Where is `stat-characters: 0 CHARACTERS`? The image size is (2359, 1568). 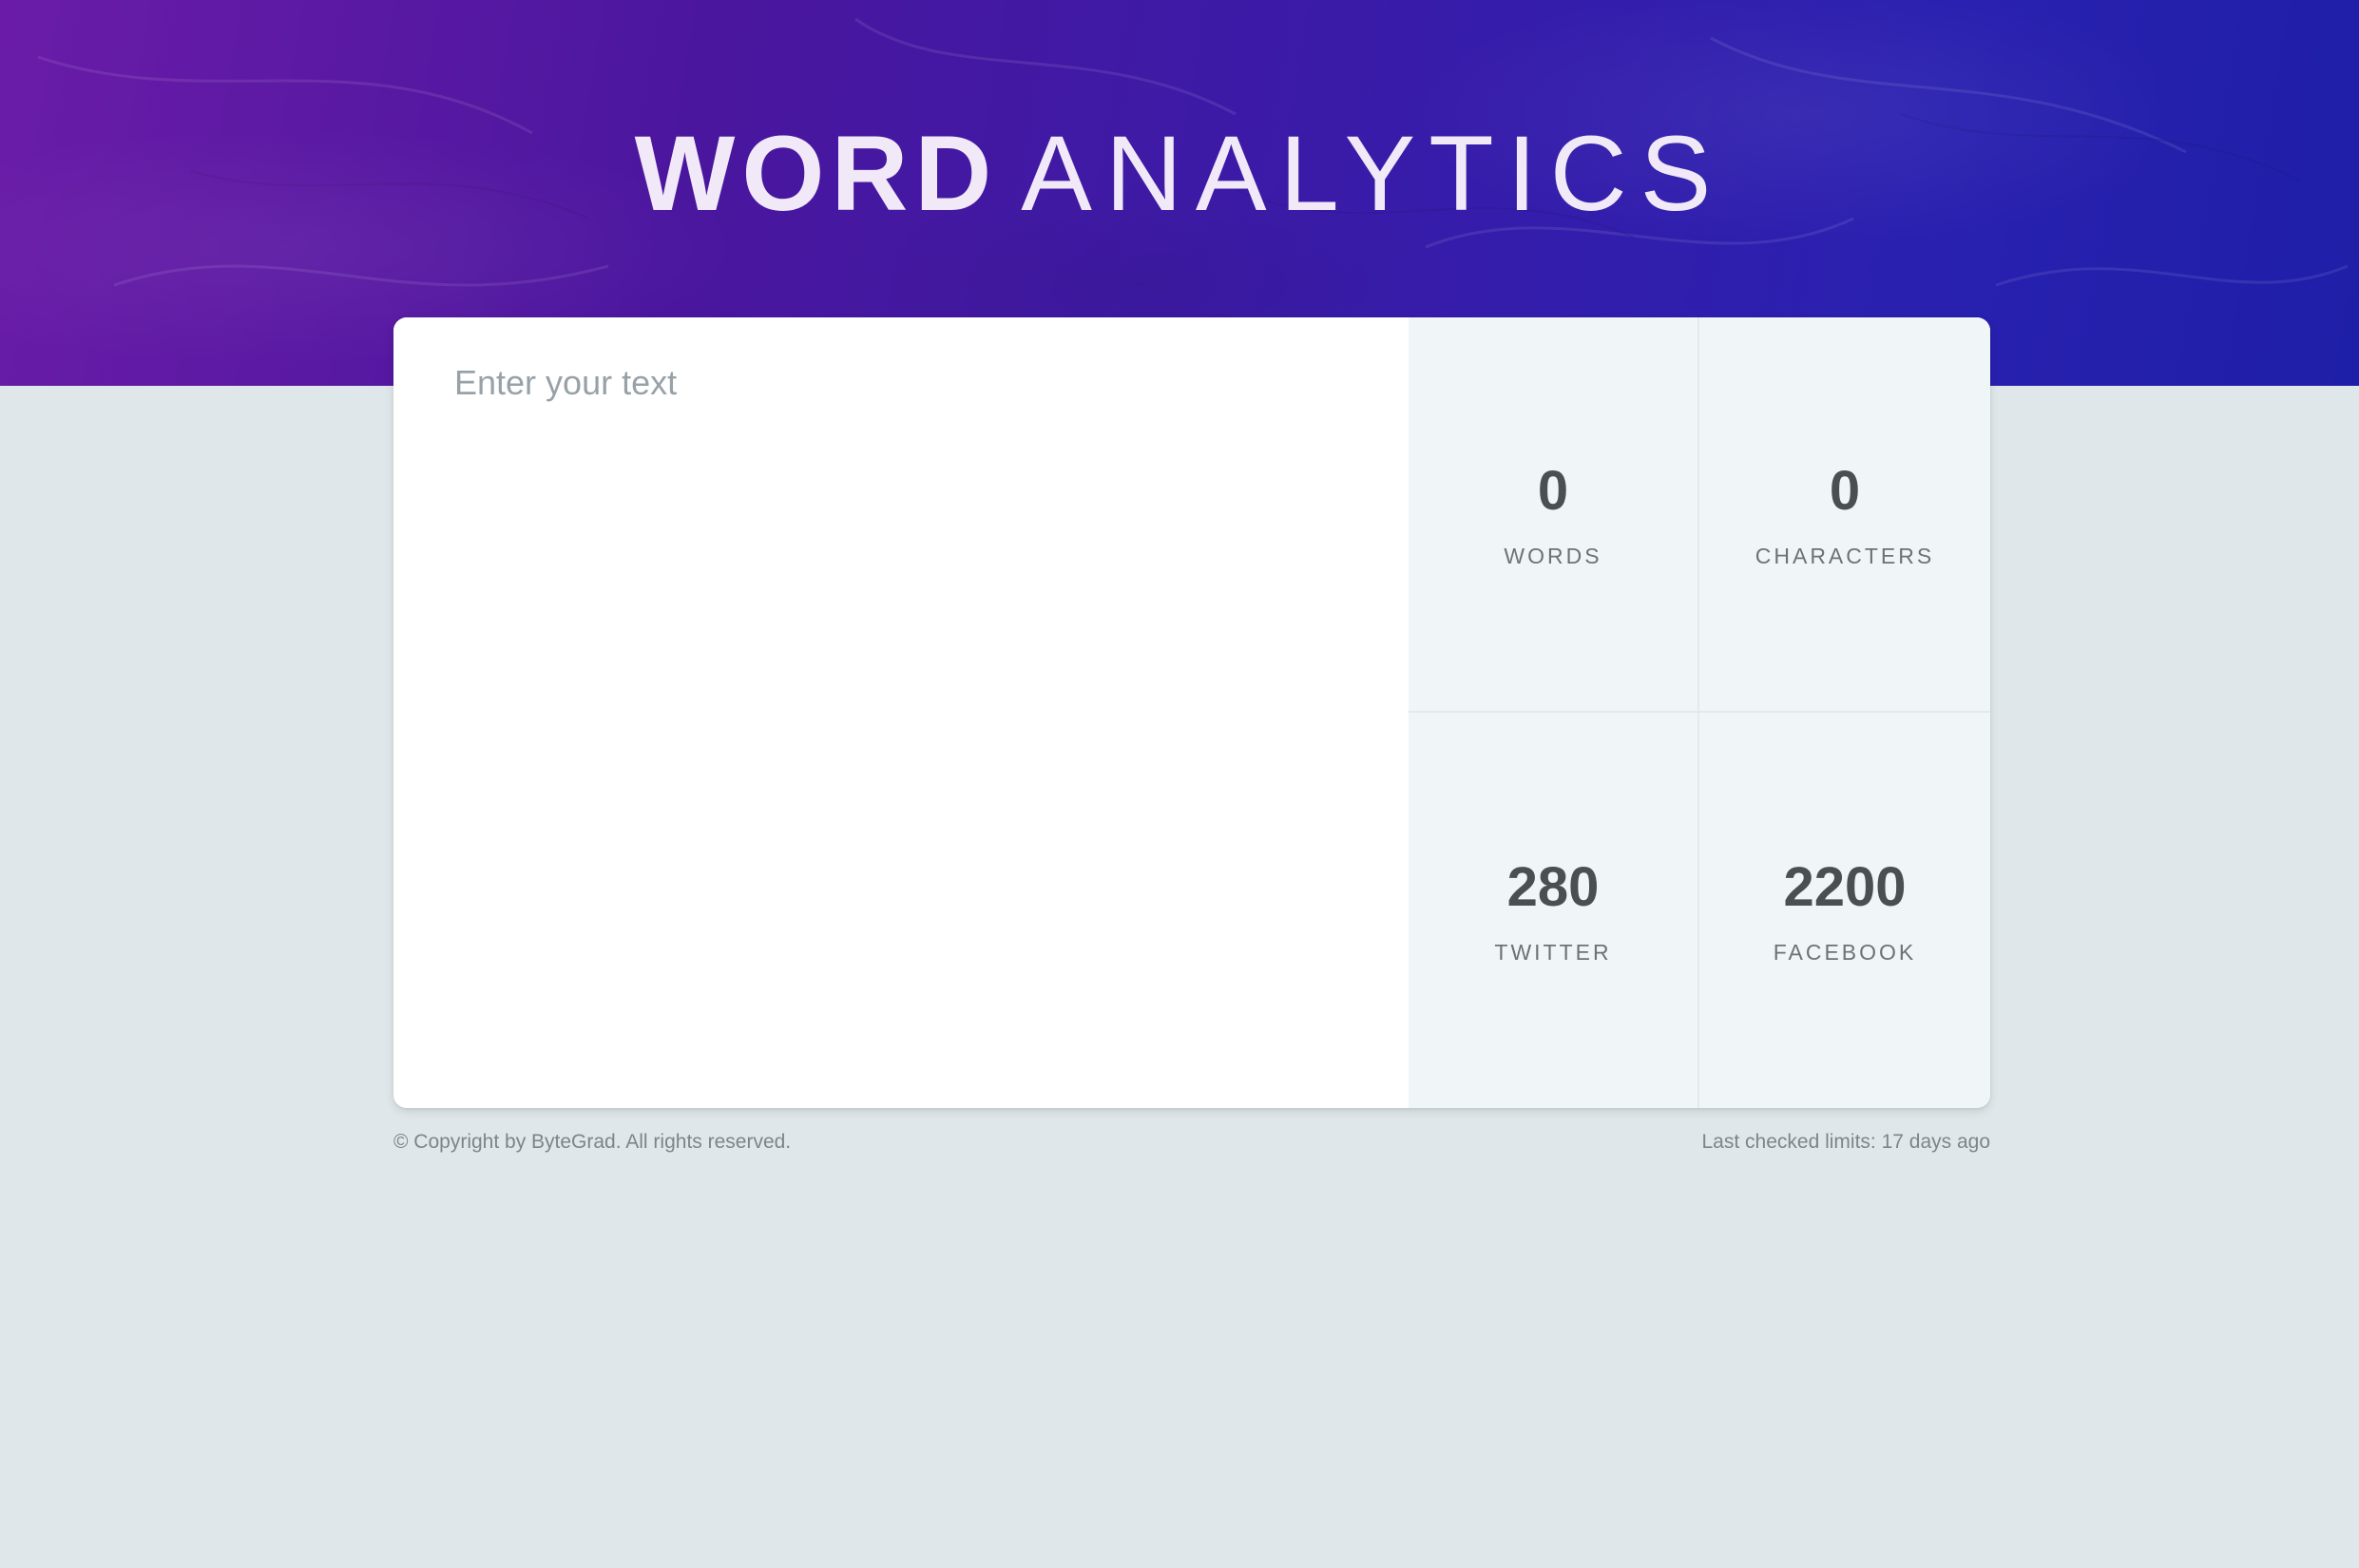
stat-characters: 0 CHARACTERS is located at coordinates (1844, 515).